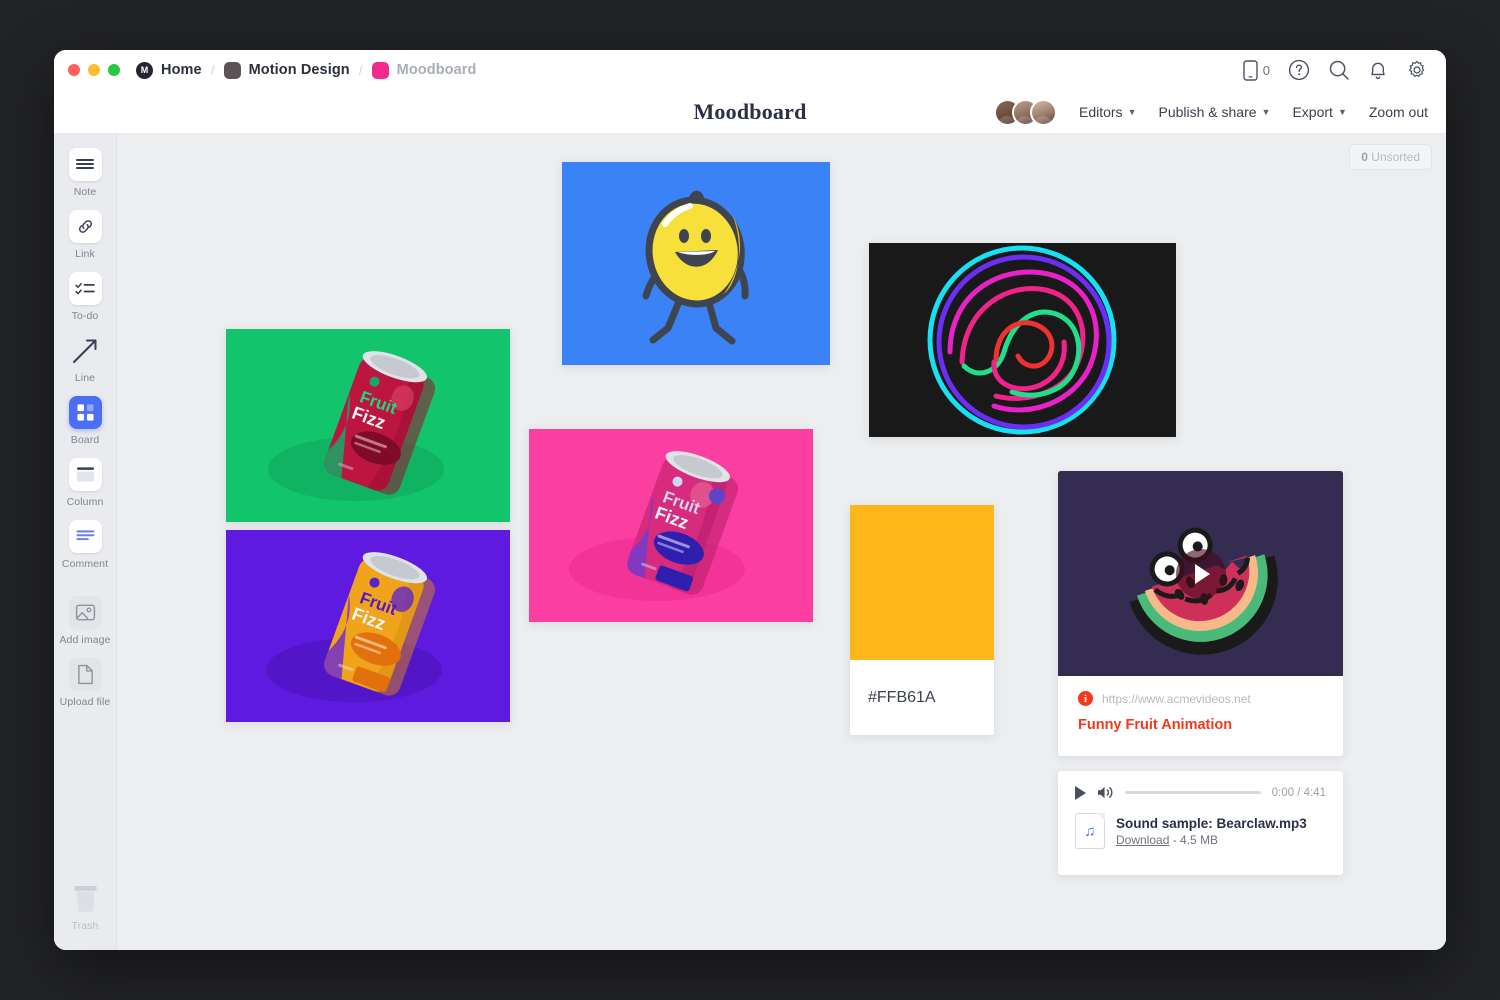 This screenshot has height=1000, width=1500. I want to click on column-icon, so click(85, 474).